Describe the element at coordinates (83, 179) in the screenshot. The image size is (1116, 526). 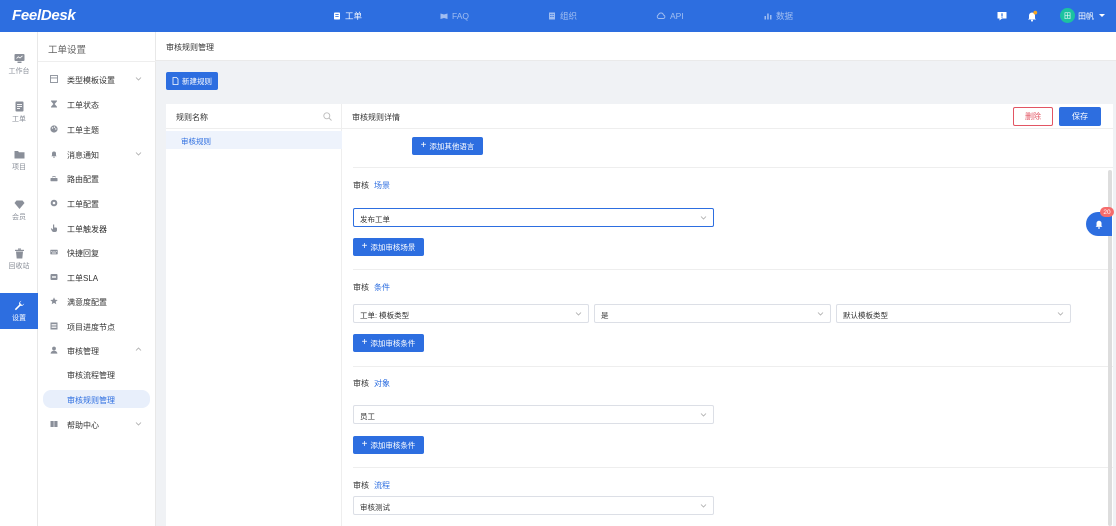
I see `sidebar-item-label: 路由配置` at that location.